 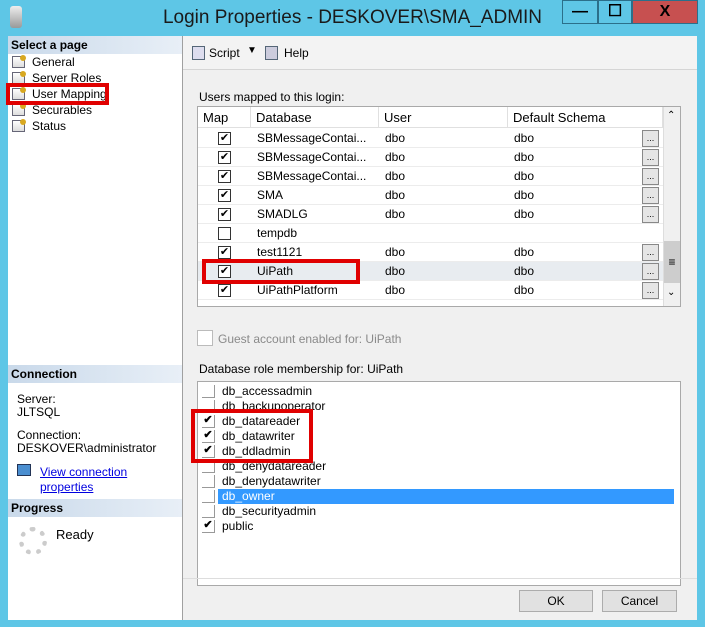 I want to click on script-dropdown-icon: ▼, so click(x=252, y=50).